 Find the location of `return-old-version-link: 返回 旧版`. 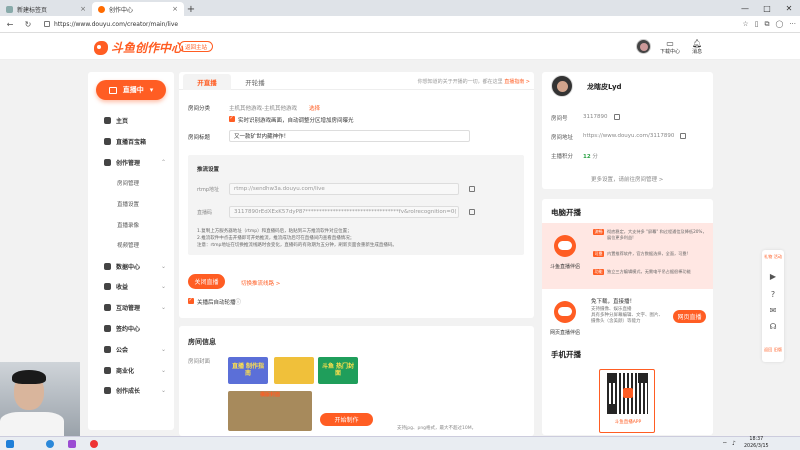

return-old-version-link: 返回 旧版 is located at coordinates (773, 349).